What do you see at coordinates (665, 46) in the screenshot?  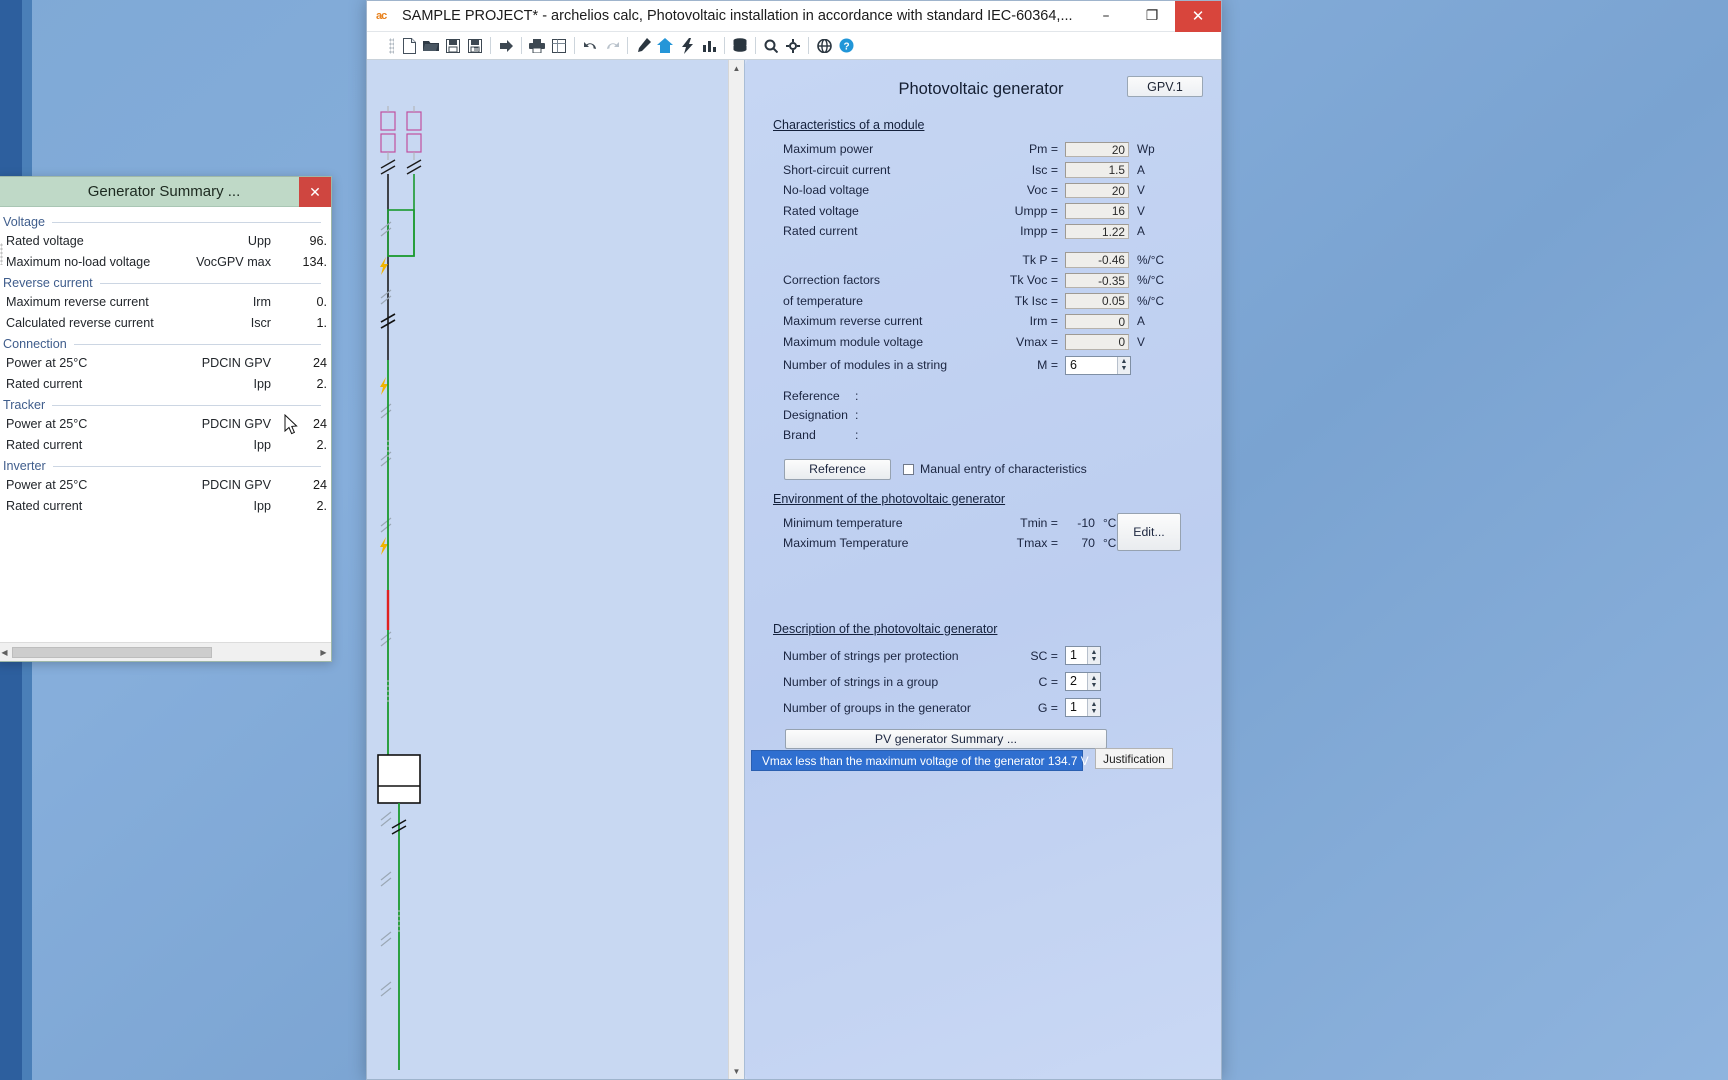 I see `home-icon` at bounding box center [665, 46].